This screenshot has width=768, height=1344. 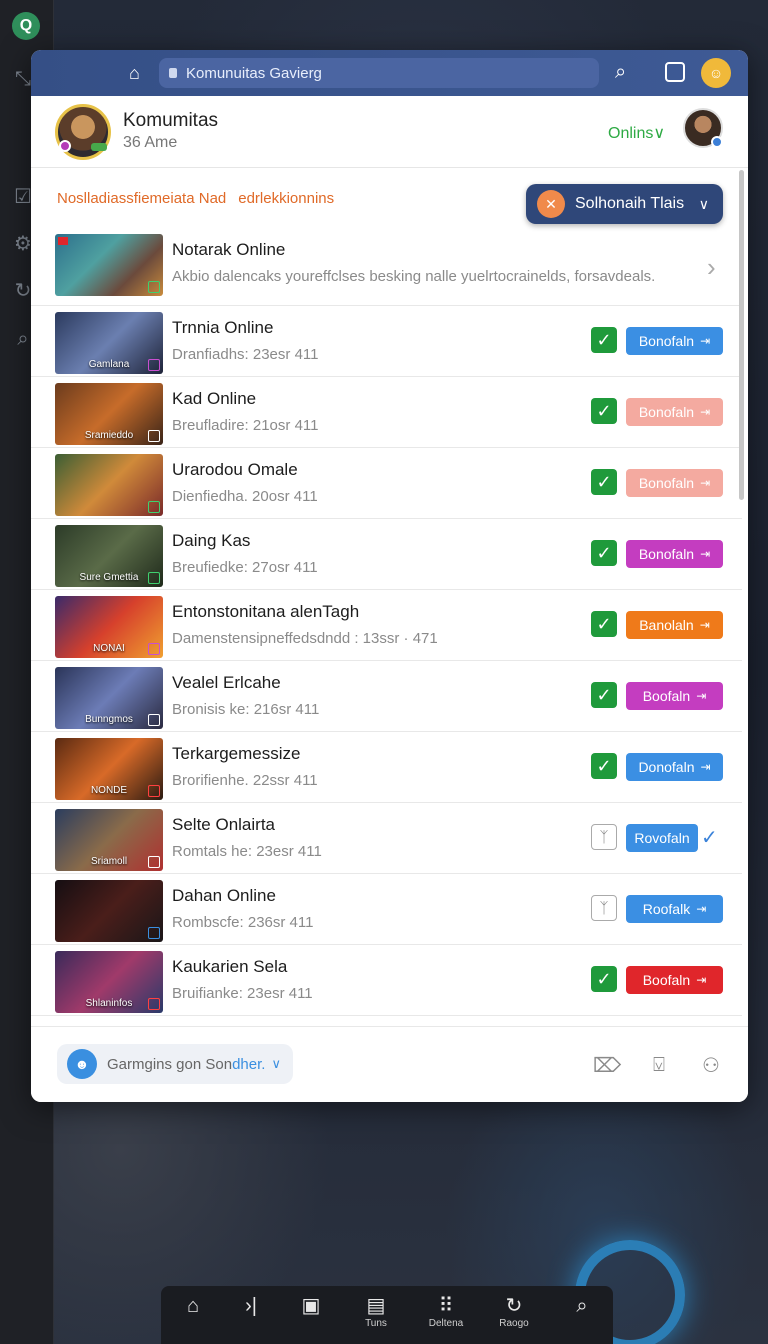 I want to click on skip-icon: ›|, so click(x=251, y=1306).